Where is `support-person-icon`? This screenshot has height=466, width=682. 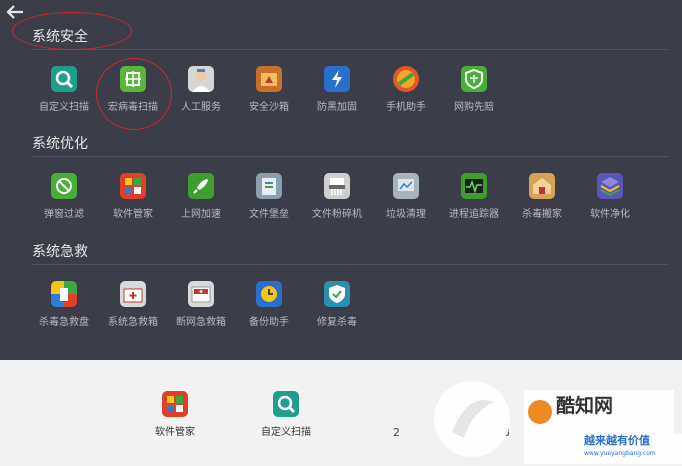
support-person-icon is located at coordinates (201, 79).